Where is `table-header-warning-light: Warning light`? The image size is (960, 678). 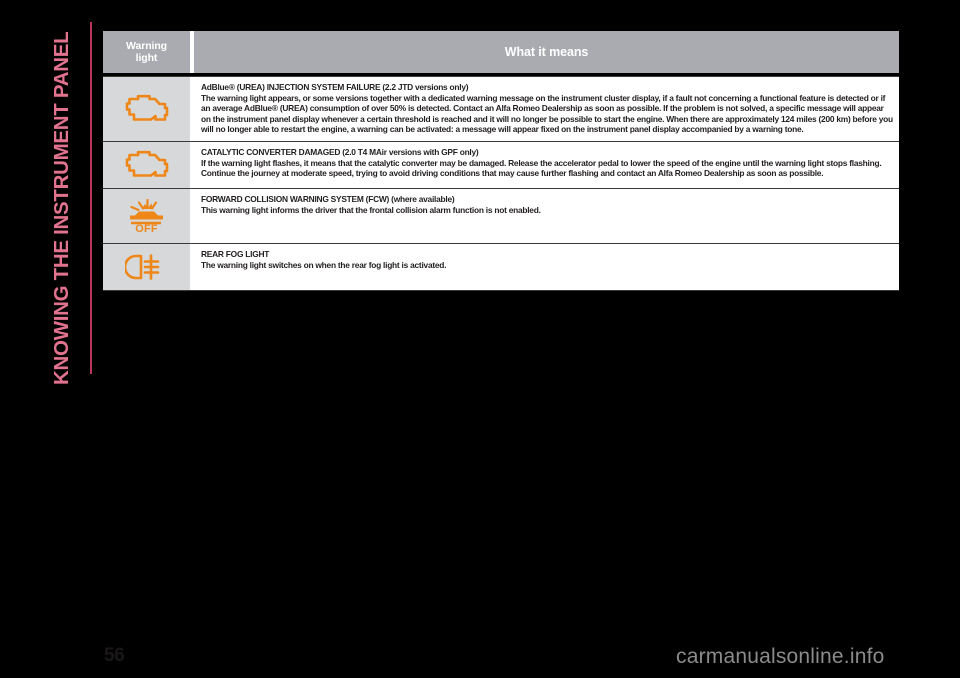
table-header-warning-light: Warning light is located at coordinates (146, 52).